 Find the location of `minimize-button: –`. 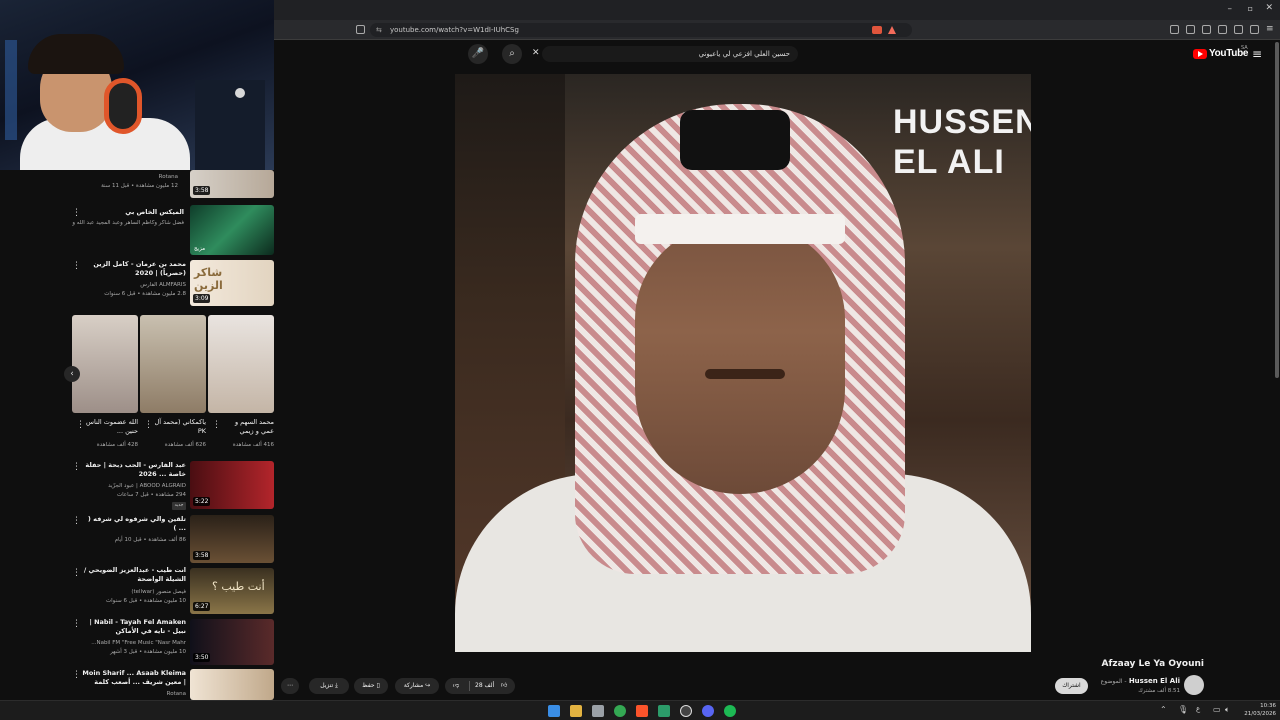

minimize-button: – is located at coordinates (1230, 9).